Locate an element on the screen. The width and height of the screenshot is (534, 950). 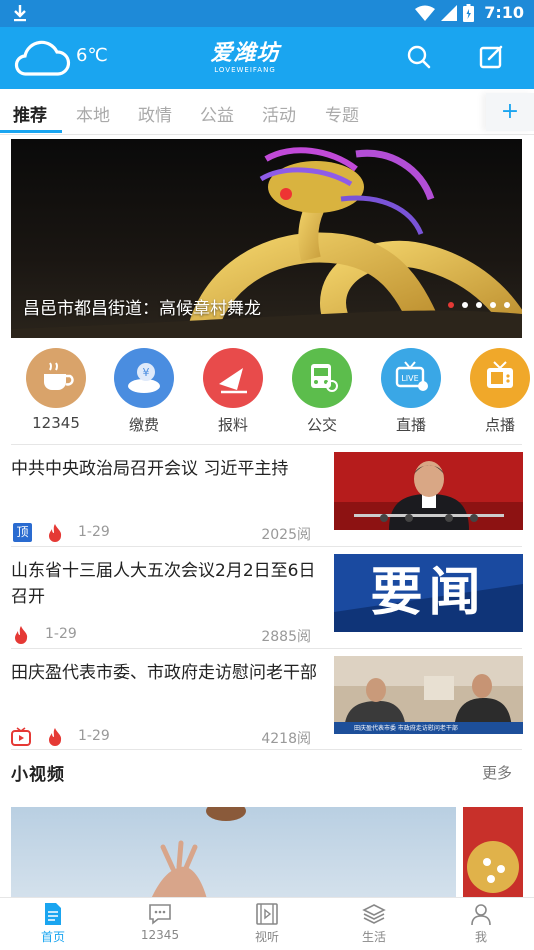
news-read-count: 2025阅 is located at coordinates (286, 535).